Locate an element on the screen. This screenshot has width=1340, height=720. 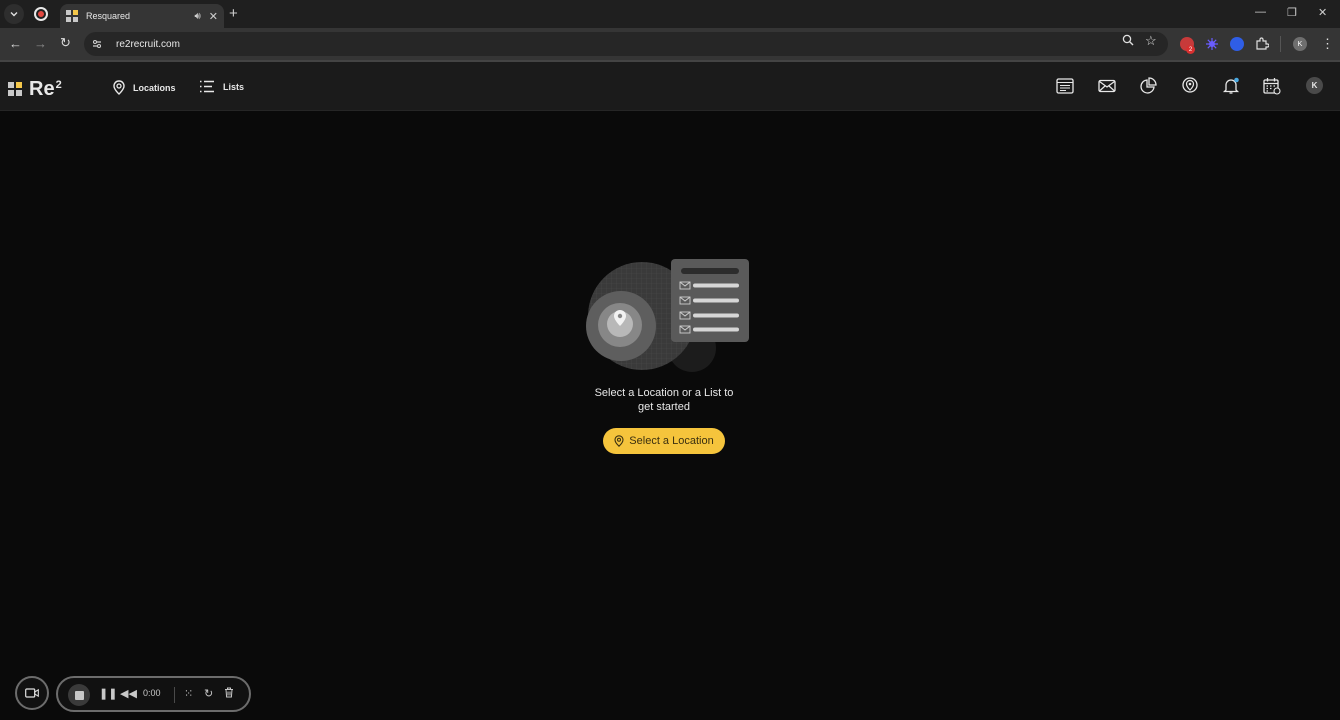
toolbar-separator is located at coordinates (1280, 44).